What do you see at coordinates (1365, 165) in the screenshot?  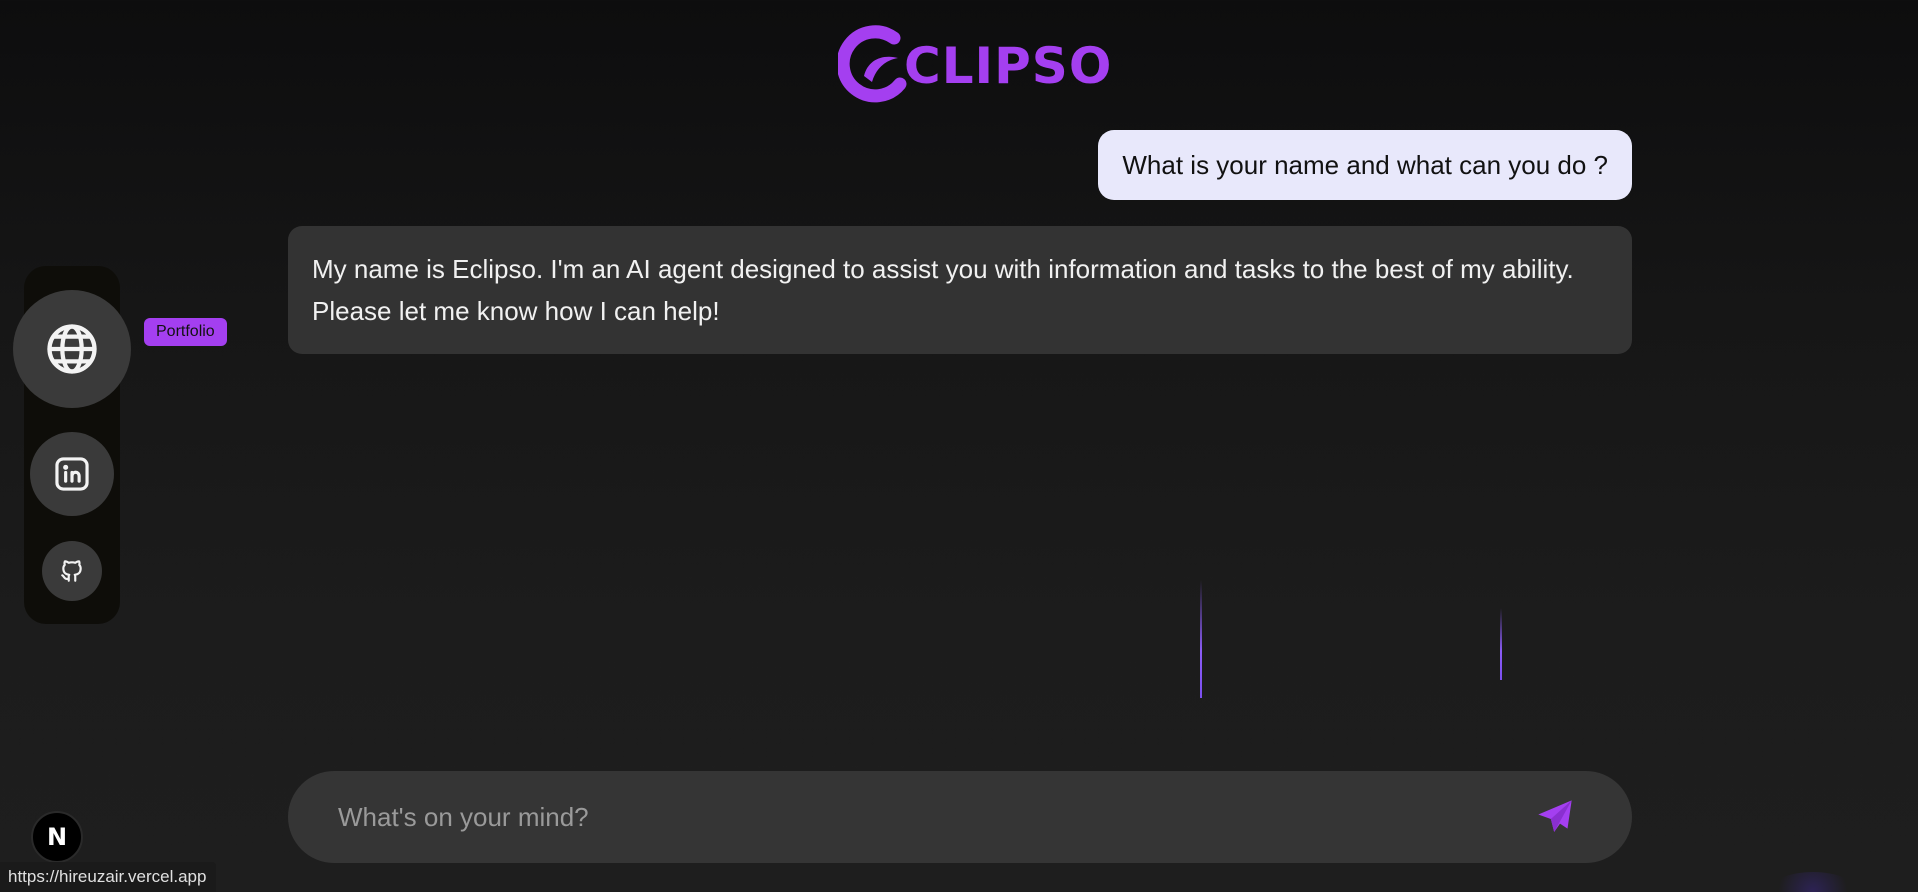 I see `user-message: What is your name and what can you do ?` at bounding box center [1365, 165].